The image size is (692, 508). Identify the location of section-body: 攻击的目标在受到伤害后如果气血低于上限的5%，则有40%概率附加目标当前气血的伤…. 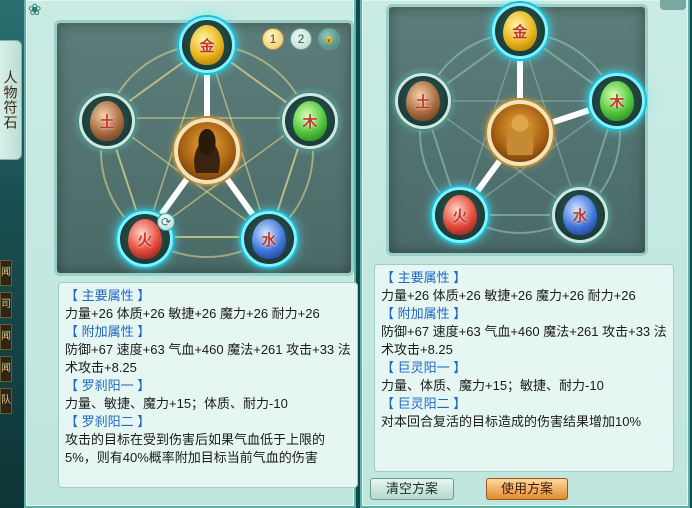
(195, 448).